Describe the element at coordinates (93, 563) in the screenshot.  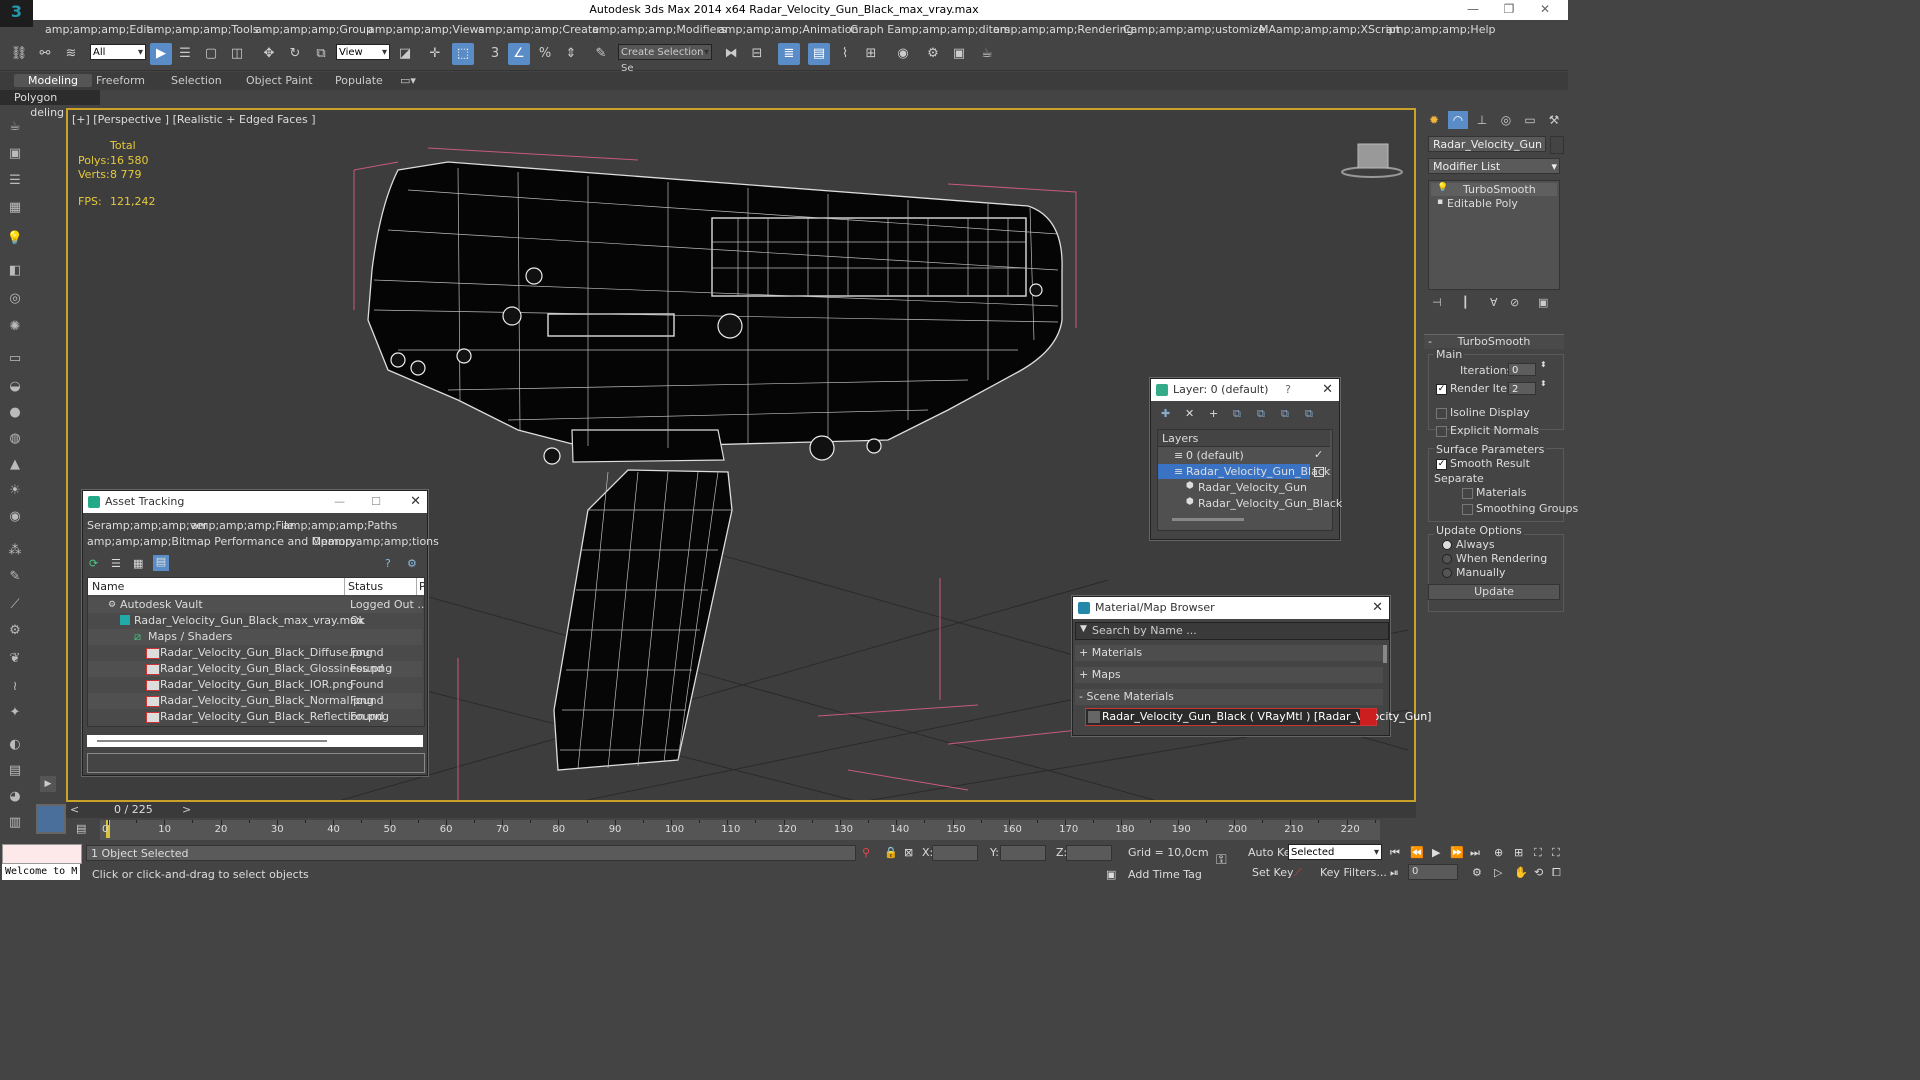
I see `refresh-icon: ⟳` at that location.